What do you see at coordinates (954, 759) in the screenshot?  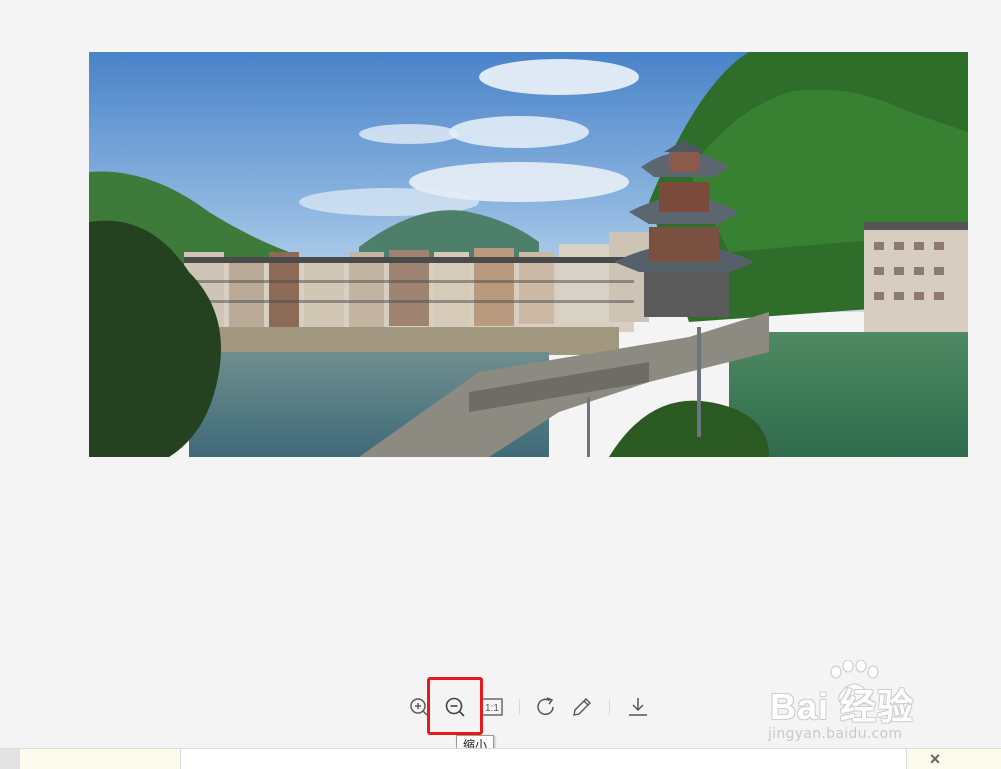 I see `bottom-bar-right-panel` at bounding box center [954, 759].